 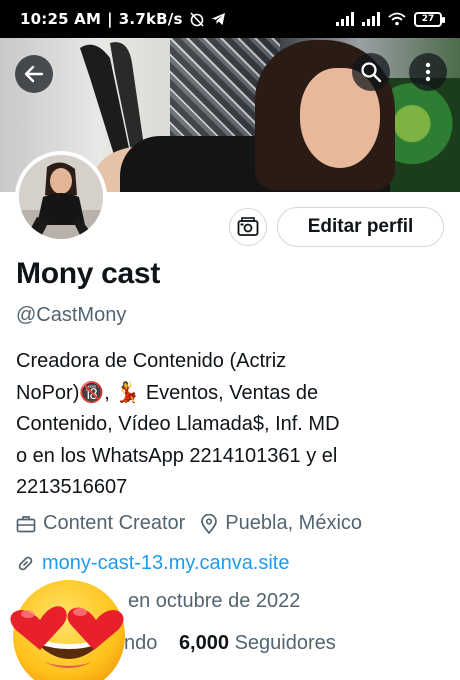 What do you see at coordinates (166, 563) in the screenshot?
I see `profile-website-link: mony-cast-13.my.canva.site` at bounding box center [166, 563].